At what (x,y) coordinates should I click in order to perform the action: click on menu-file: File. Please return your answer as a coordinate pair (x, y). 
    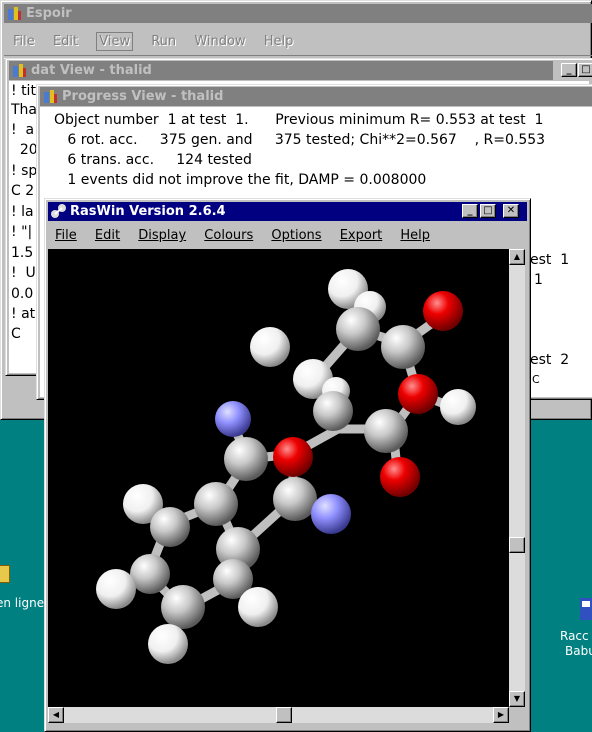
    Looking at the image, I should click on (24, 41).